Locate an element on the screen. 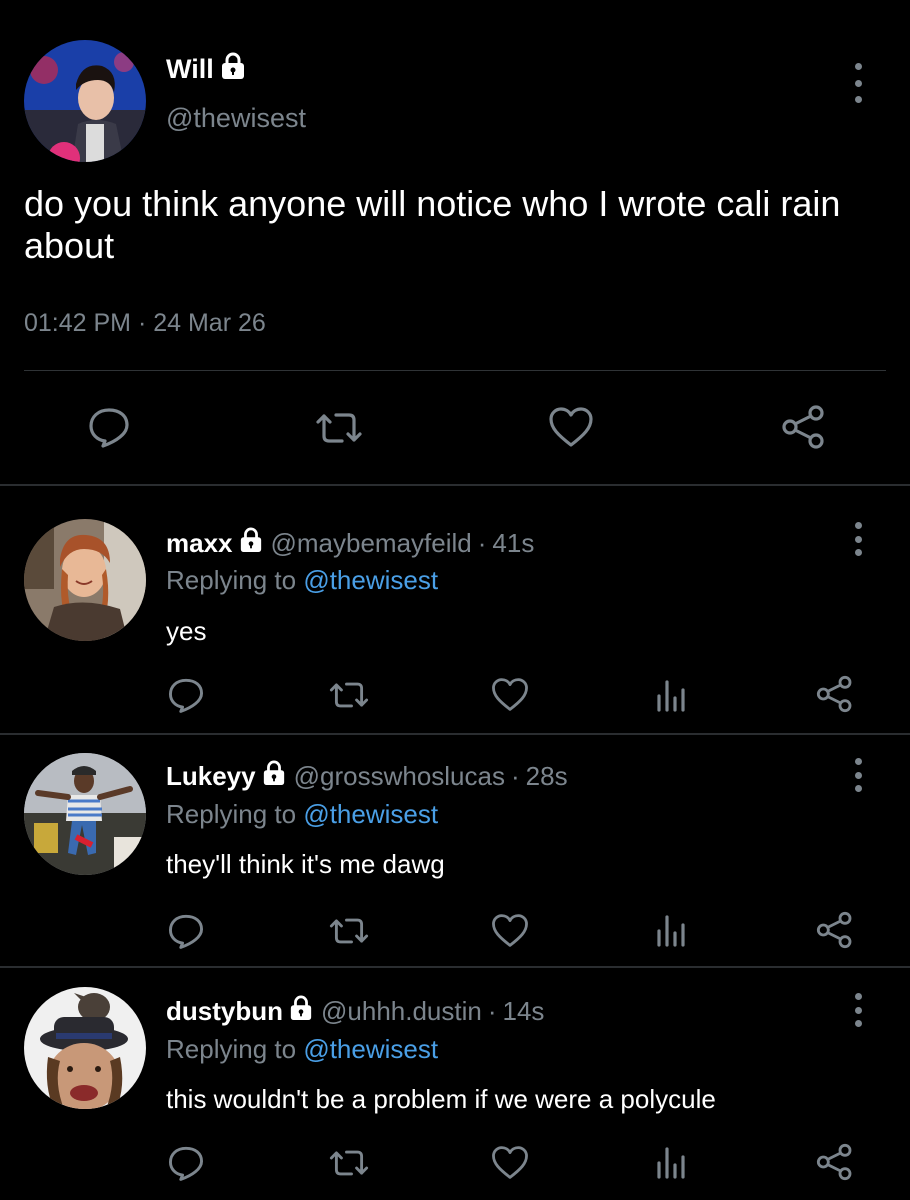  main-tweet-name: Will is located at coordinates (190, 69).